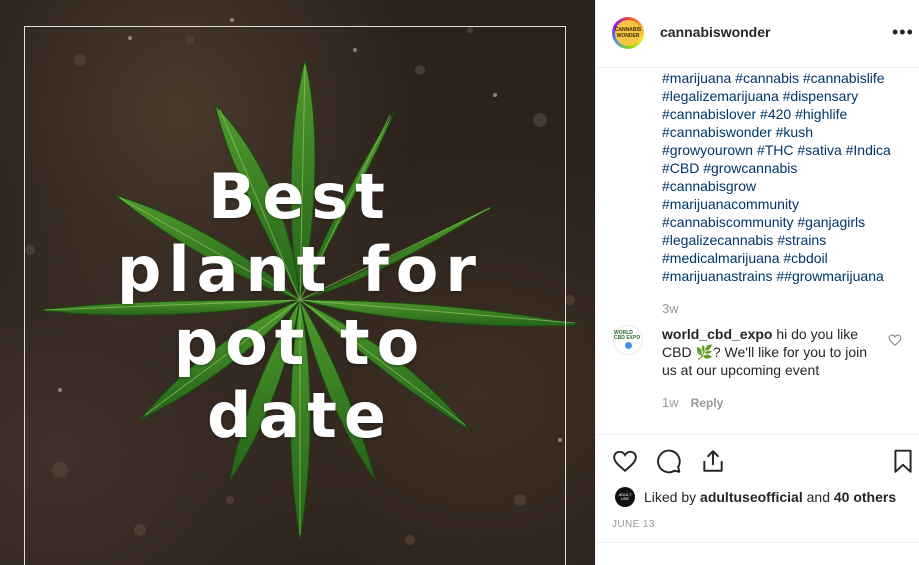  What do you see at coordinates (818, 497) in the screenshot?
I see `likes-and: and` at bounding box center [818, 497].